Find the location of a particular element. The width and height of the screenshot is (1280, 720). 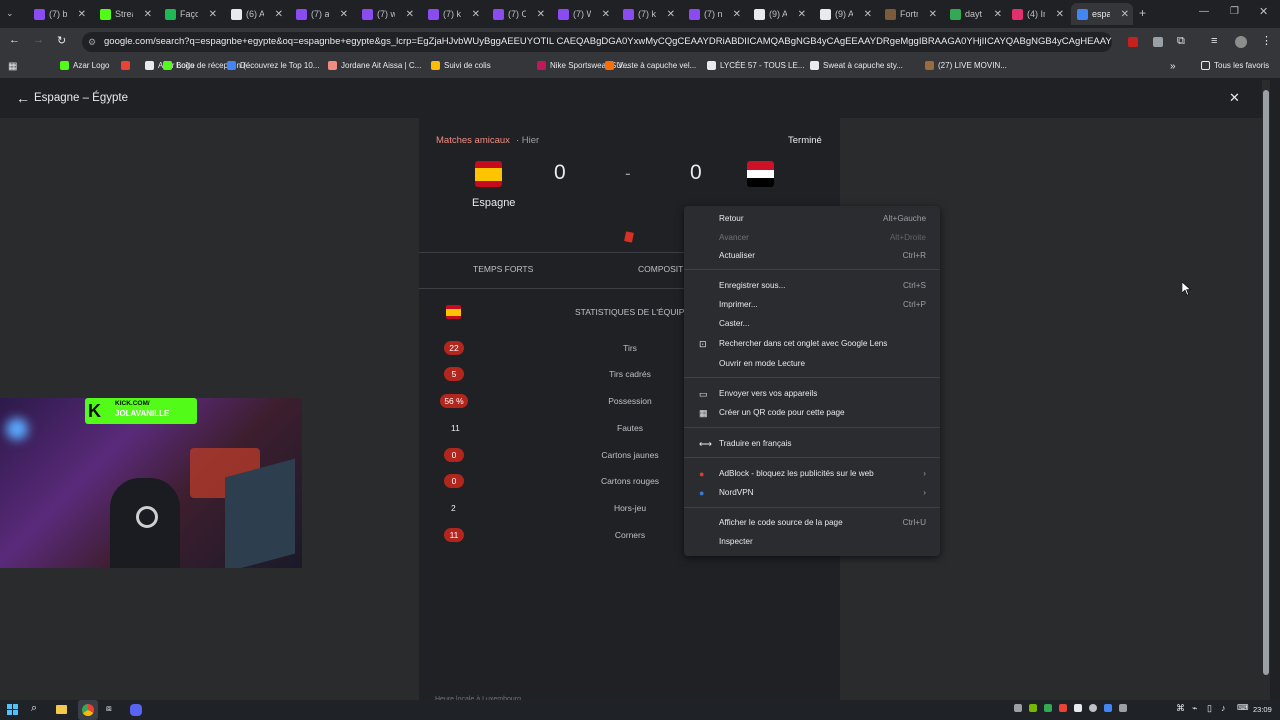

forward-icon: → is located at coordinates (38, 40).